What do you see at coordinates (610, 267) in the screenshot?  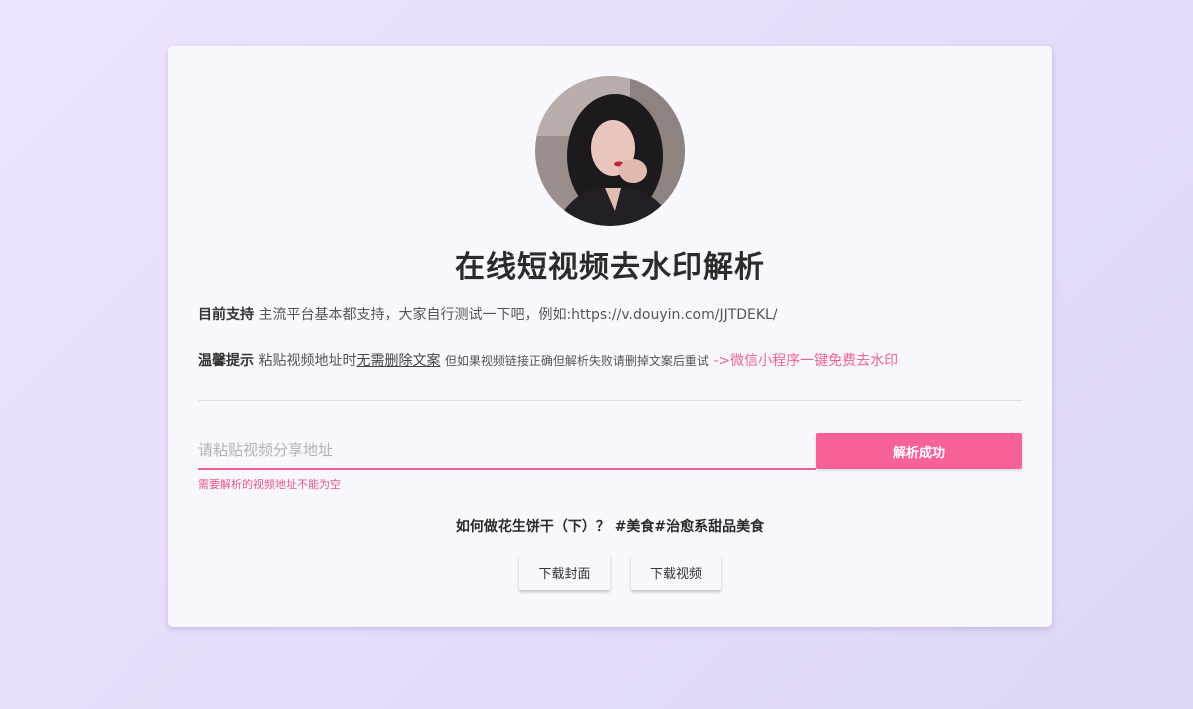 I see `page-title: 在线短视频去水印解析` at bounding box center [610, 267].